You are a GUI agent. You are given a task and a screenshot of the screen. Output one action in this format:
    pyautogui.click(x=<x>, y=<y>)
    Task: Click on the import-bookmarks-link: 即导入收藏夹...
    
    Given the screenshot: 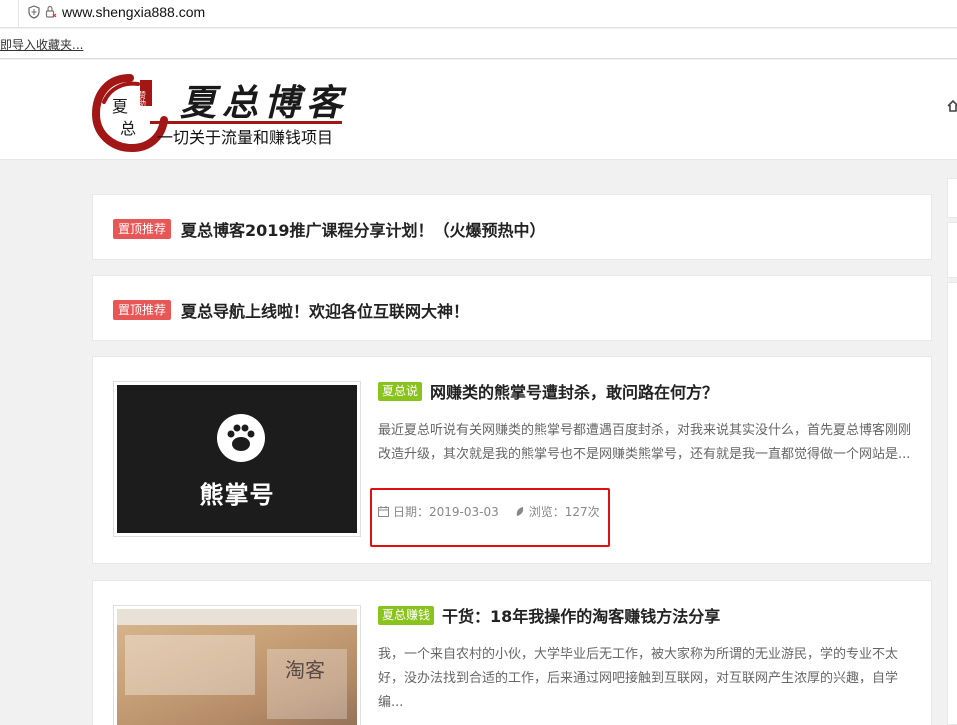 What is the action you would take?
    pyautogui.click(x=41, y=44)
    